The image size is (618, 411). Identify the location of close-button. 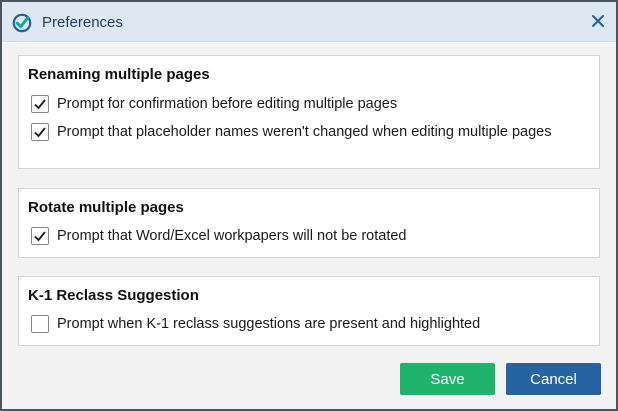
(598, 21).